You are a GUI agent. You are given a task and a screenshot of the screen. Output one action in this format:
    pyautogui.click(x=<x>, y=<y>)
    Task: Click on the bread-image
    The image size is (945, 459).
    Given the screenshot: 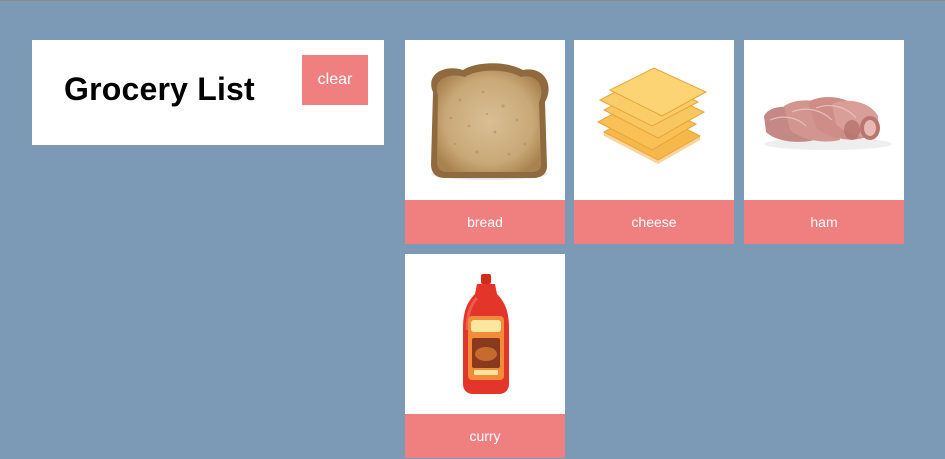 What is the action you would take?
    pyautogui.click(x=485, y=120)
    